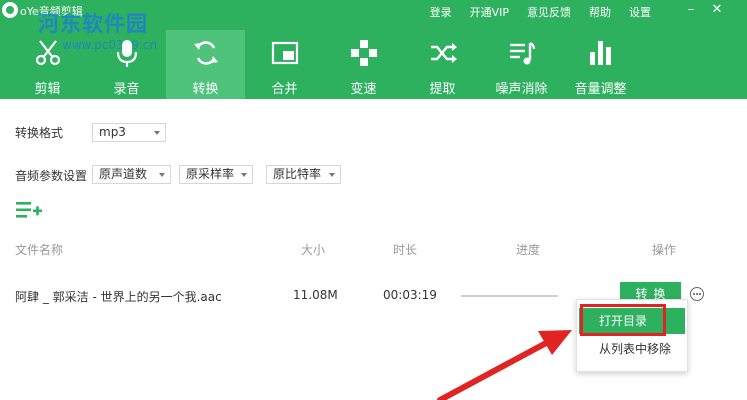 The width and height of the screenshot is (747, 400). What do you see at coordinates (697, 294) in the screenshot?
I see `more-options-icon` at bounding box center [697, 294].